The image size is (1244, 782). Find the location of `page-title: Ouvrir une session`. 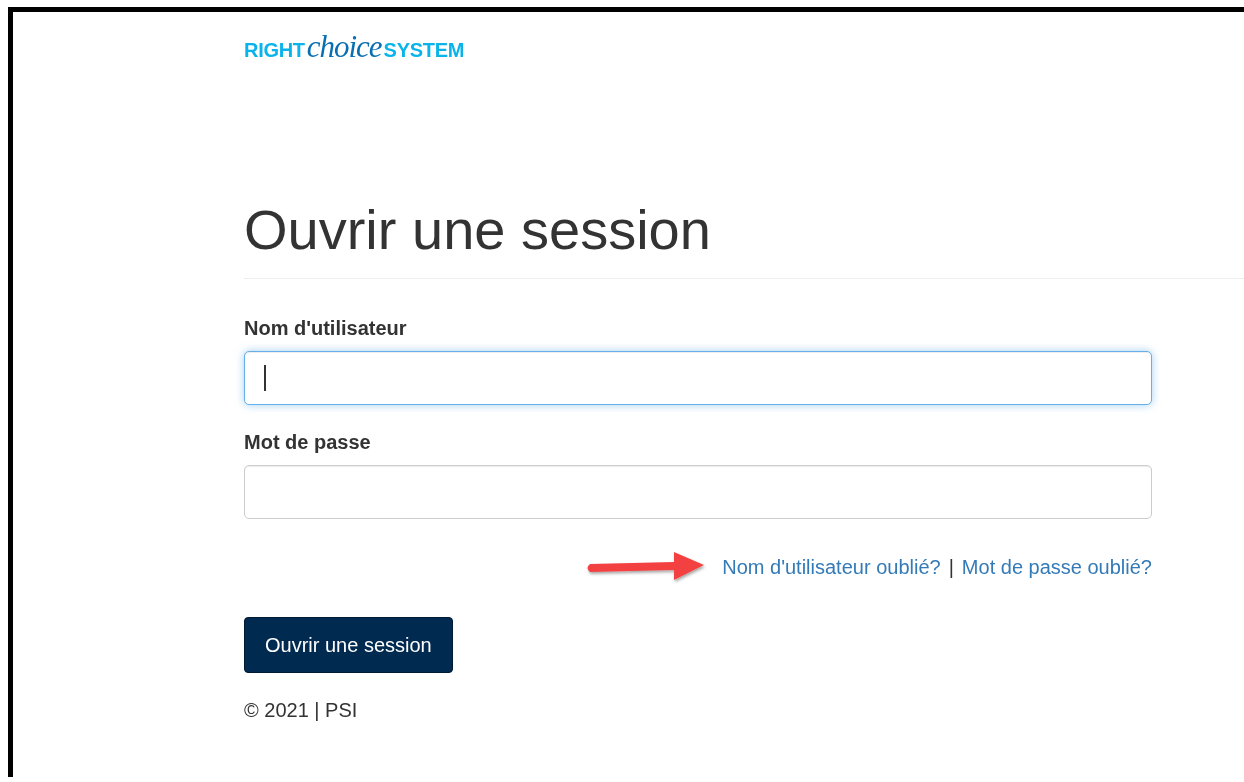

page-title: Ouvrir une session is located at coordinates (478, 230).